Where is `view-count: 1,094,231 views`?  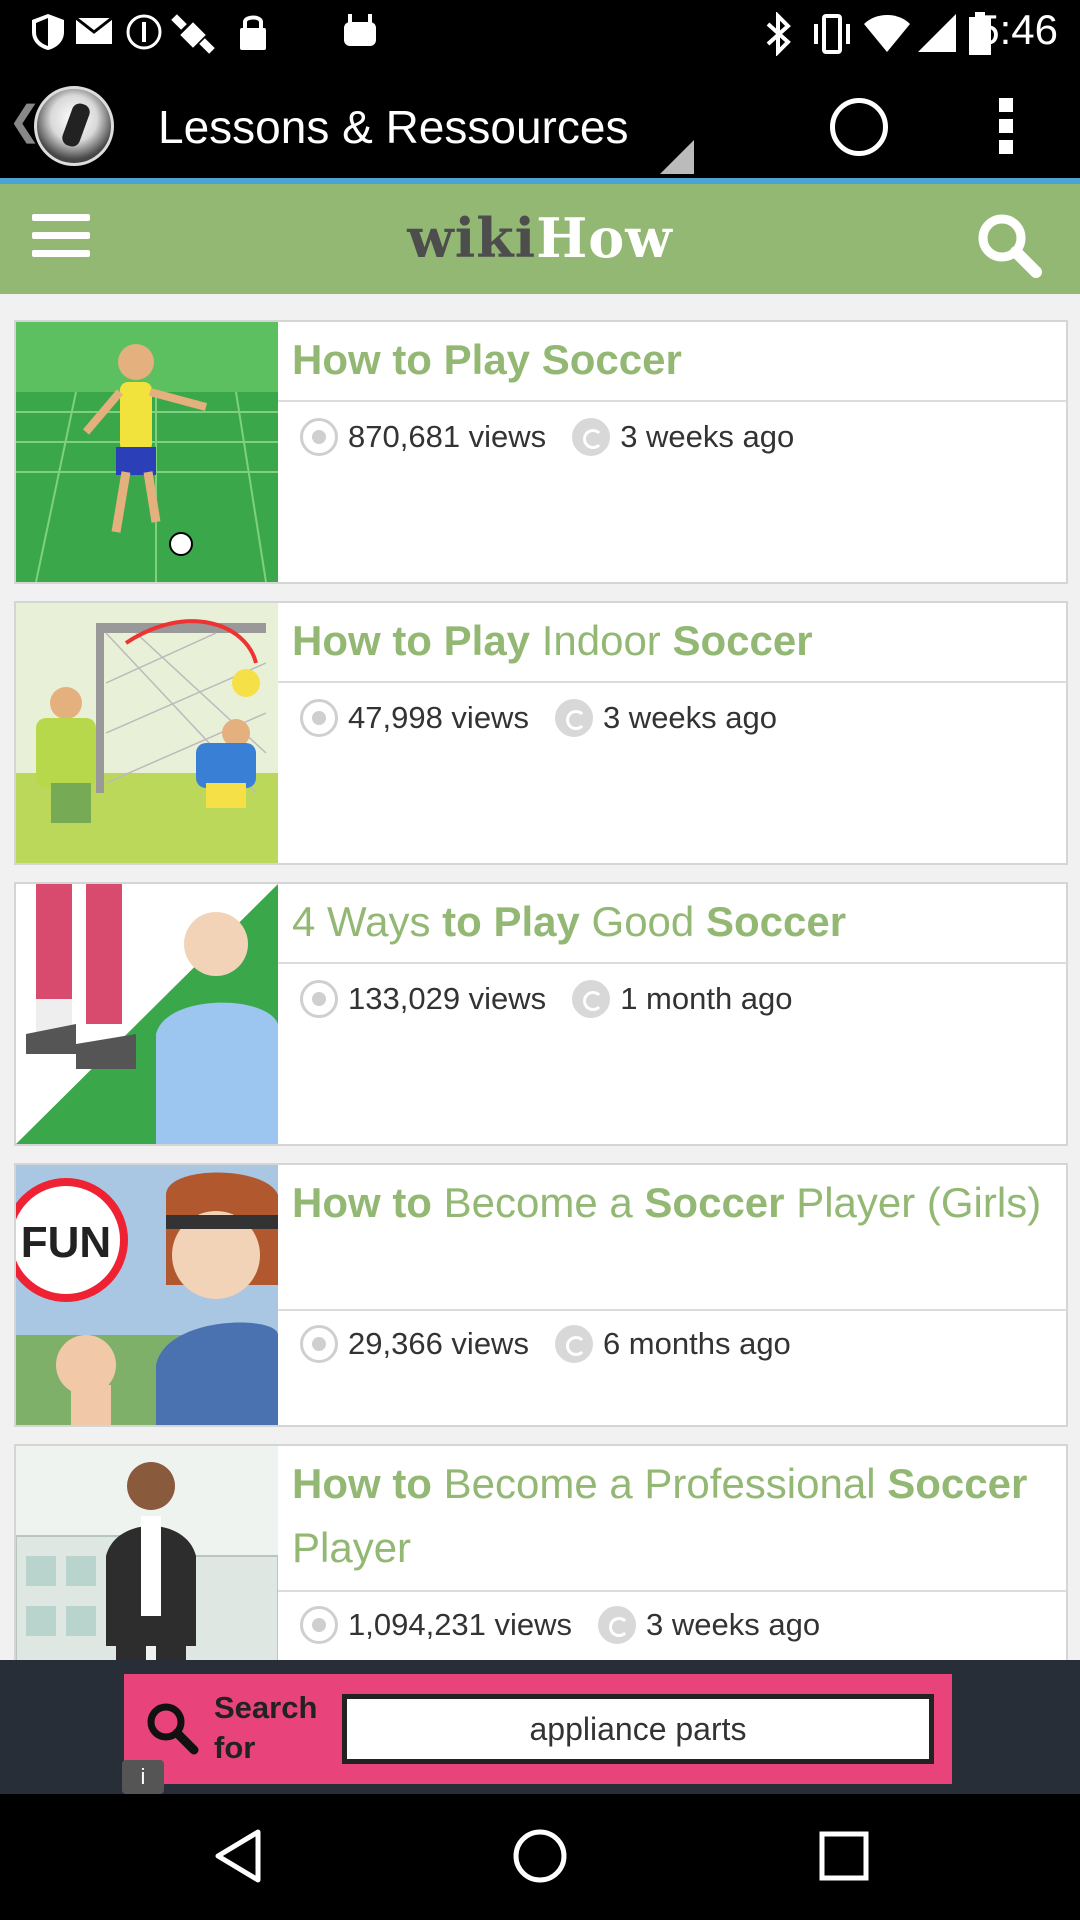
view-count: 1,094,231 views is located at coordinates (460, 1624).